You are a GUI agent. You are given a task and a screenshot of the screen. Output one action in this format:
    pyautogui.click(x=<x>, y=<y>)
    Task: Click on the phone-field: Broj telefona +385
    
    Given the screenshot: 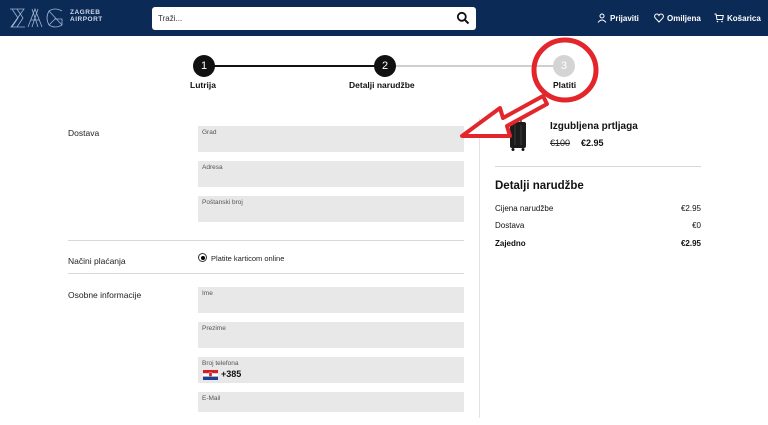 What is the action you would take?
    pyautogui.click(x=331, y=370)
    